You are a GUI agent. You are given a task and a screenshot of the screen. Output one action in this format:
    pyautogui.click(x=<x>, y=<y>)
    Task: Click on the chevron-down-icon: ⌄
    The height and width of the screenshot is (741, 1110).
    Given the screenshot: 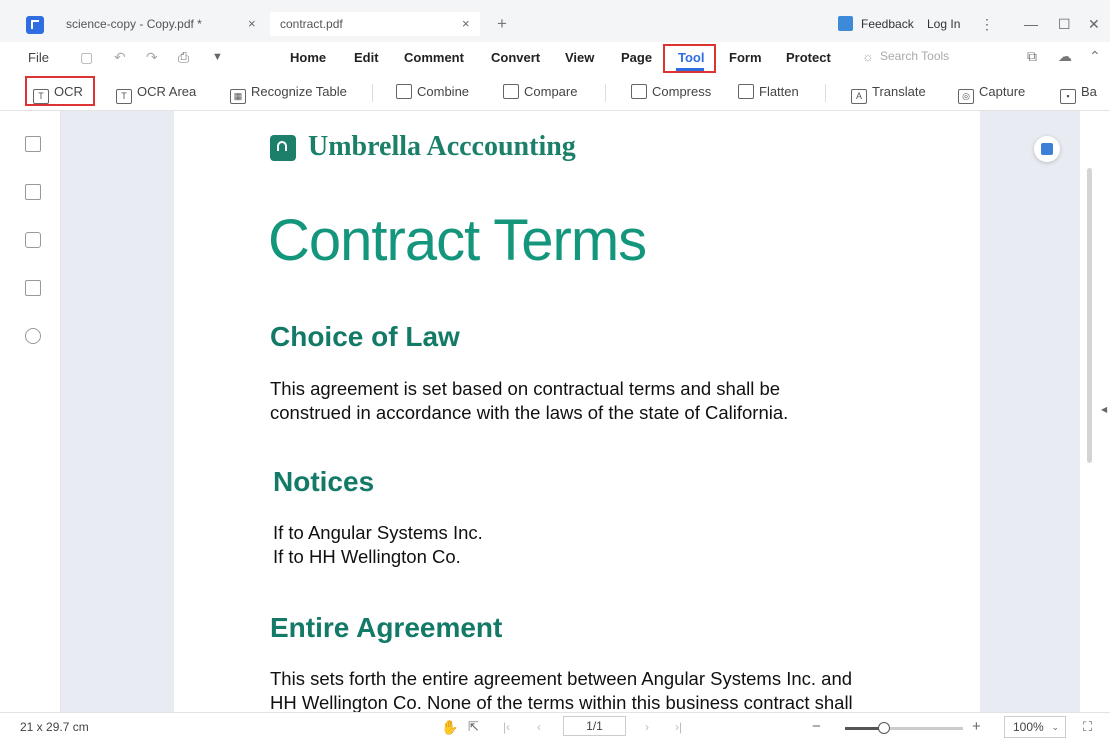 What is the action you would take?
    pyautogui.click(x=1055, y=727)
    